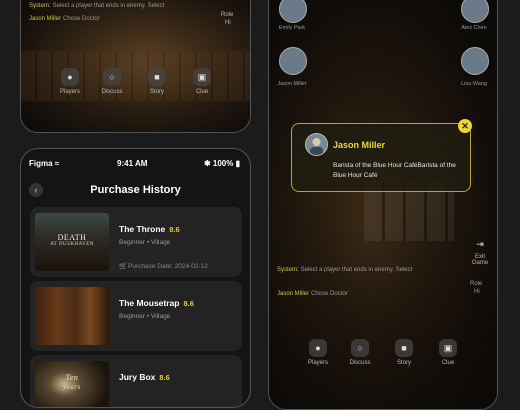 This screenshot has width=520, height=410. What do you see at coordinates (292, 84) in the screenshot?
I see `player-name: Jason Miller` at bounding box center [292, 84].